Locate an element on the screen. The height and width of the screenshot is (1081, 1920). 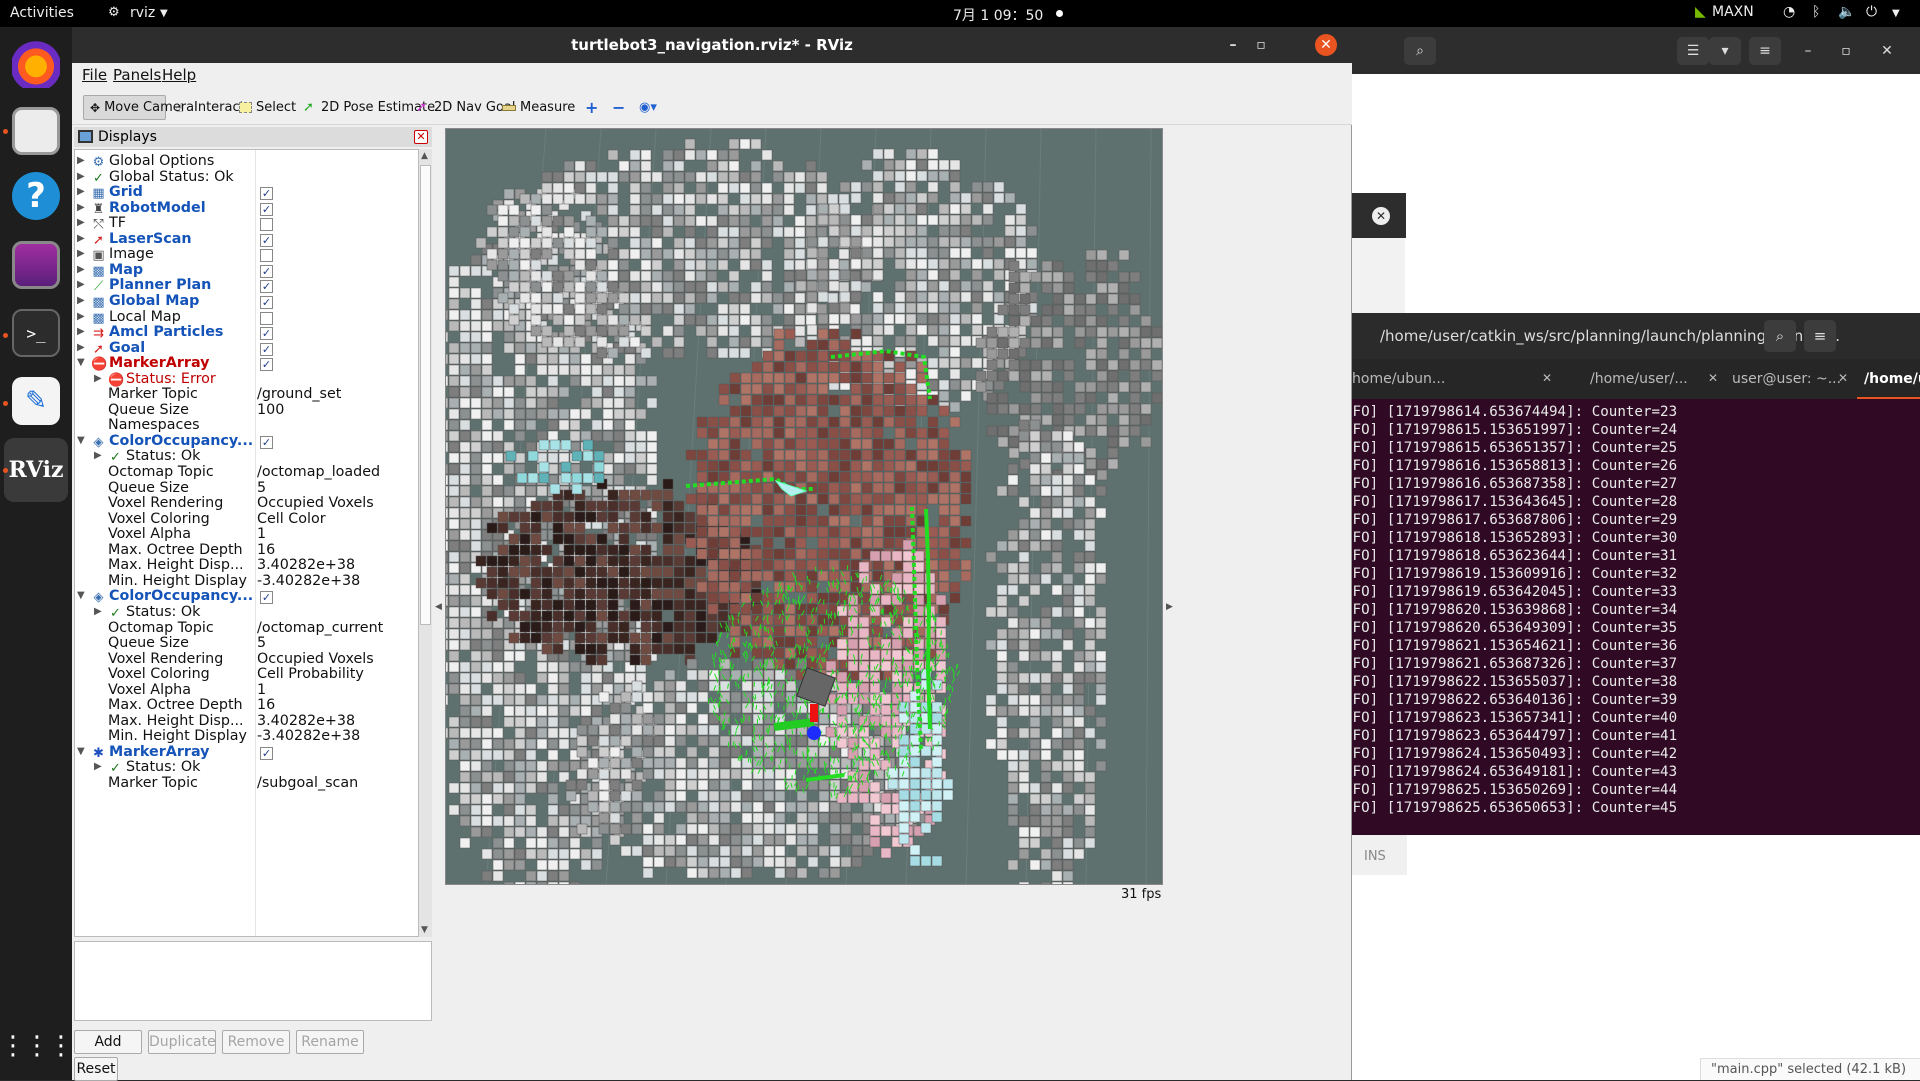
property-row: Marker Topic/subgoal_scan is located at coordinates (247, 784).